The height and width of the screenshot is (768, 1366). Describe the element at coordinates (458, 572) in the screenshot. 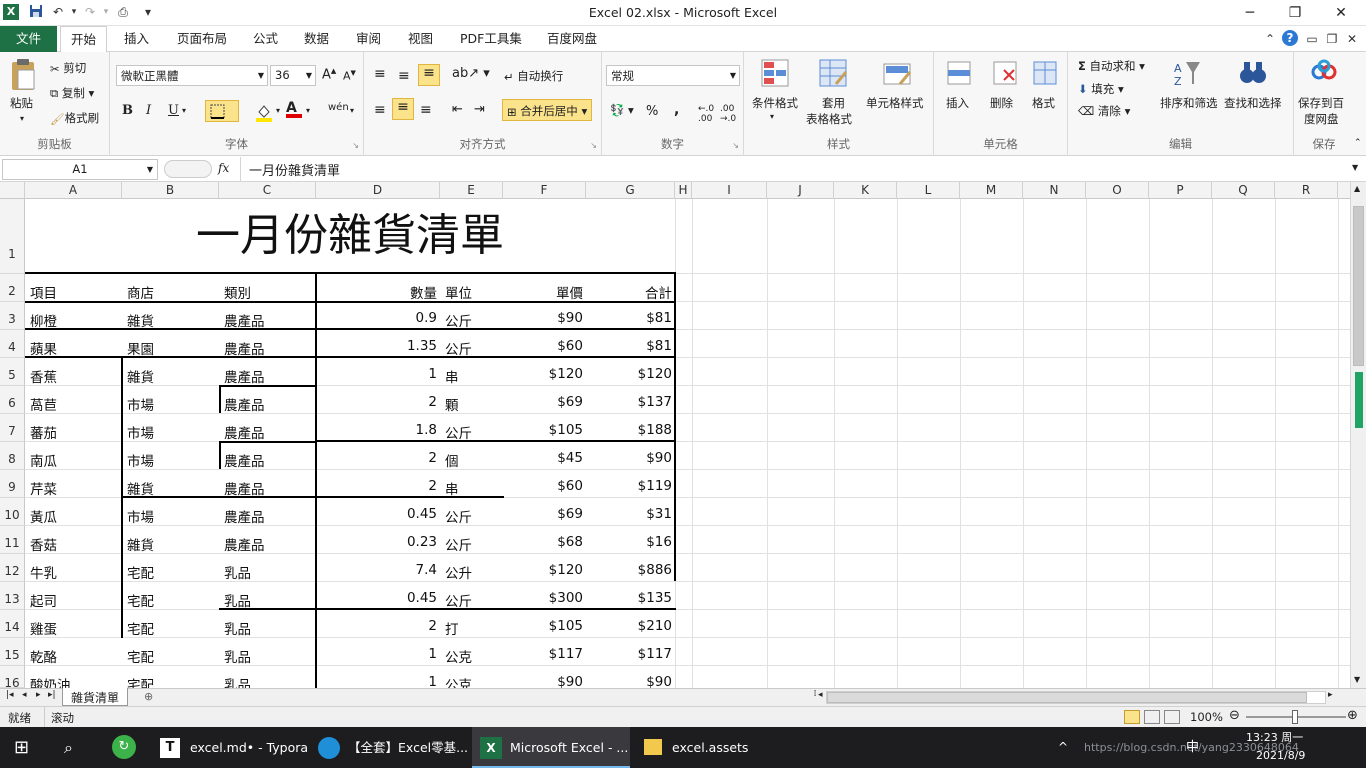

I see `cell-unit: 公升` at that location.